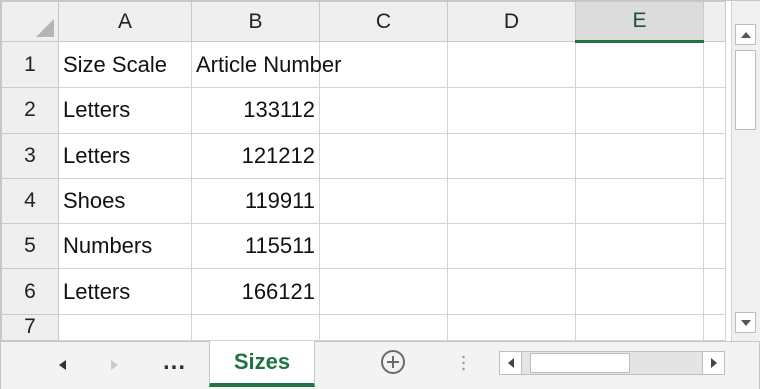 This screenshot has height=389, width=760. What do you see at coordinates (30, 327) in the screenshot?
I see `row-header-7: 7` at bounding box center [30, 327].